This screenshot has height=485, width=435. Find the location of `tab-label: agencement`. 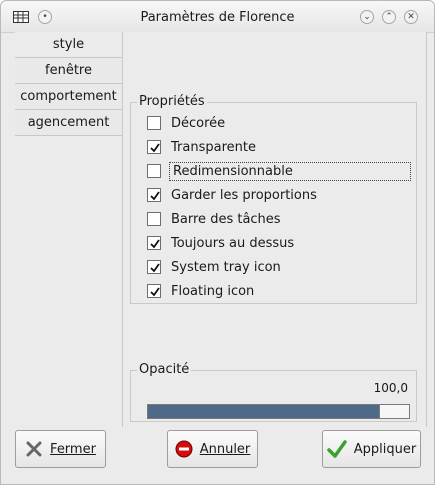

tab-label: agencement is located at coordinates (68, 122).